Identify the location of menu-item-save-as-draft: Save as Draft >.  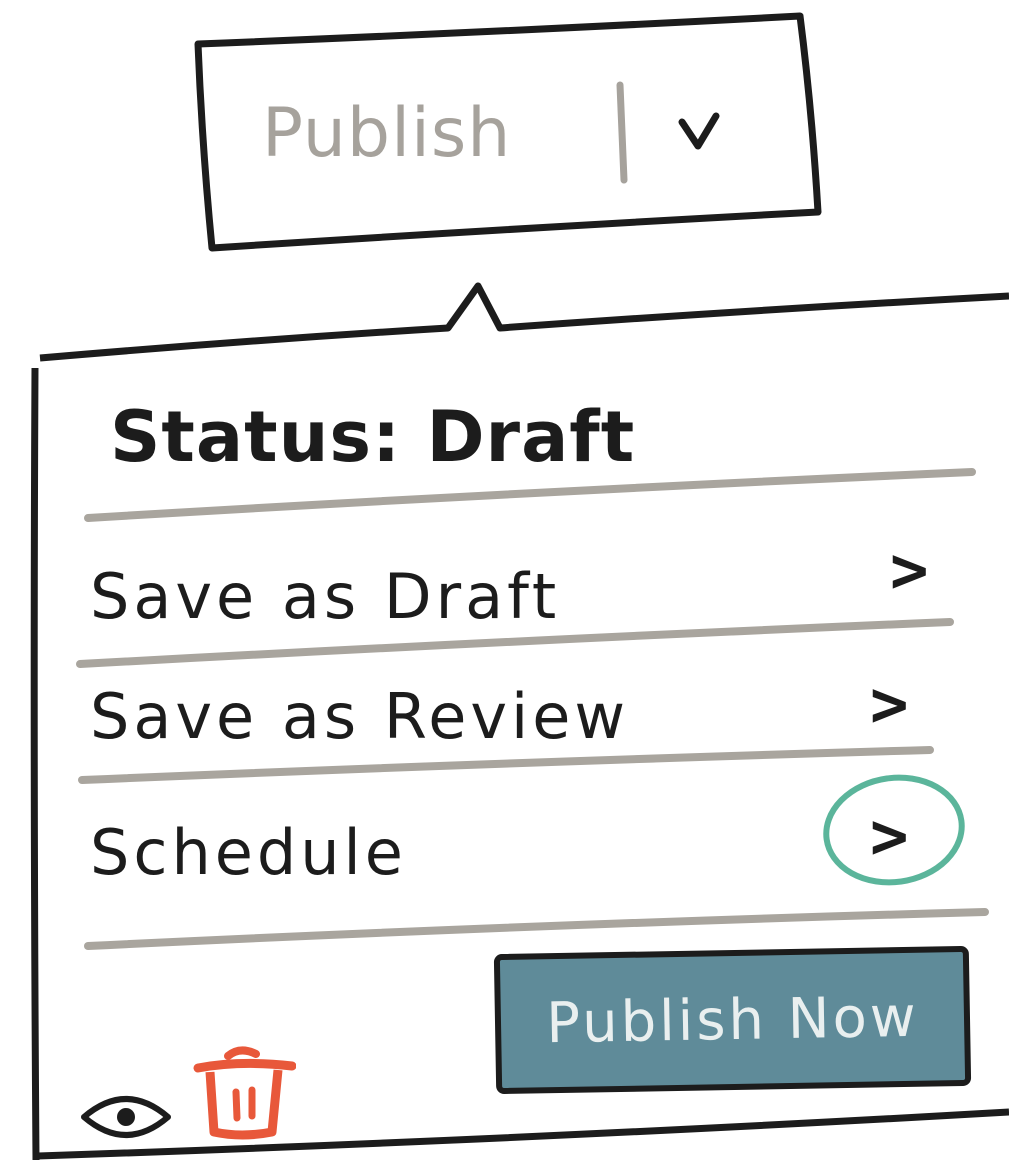
(530, 590).